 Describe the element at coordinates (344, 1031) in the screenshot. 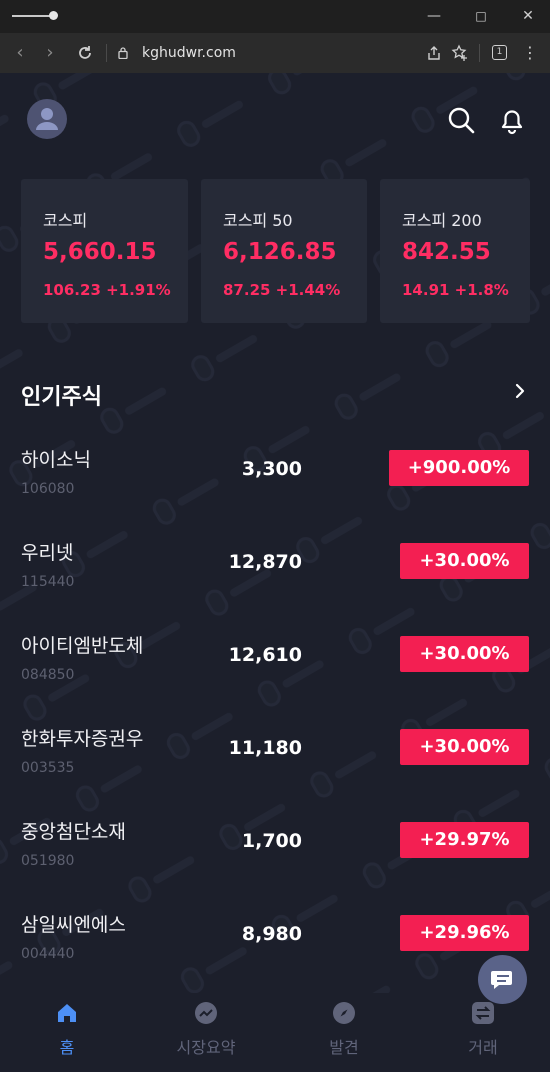

I see `nav-discover: 발견` at that location.